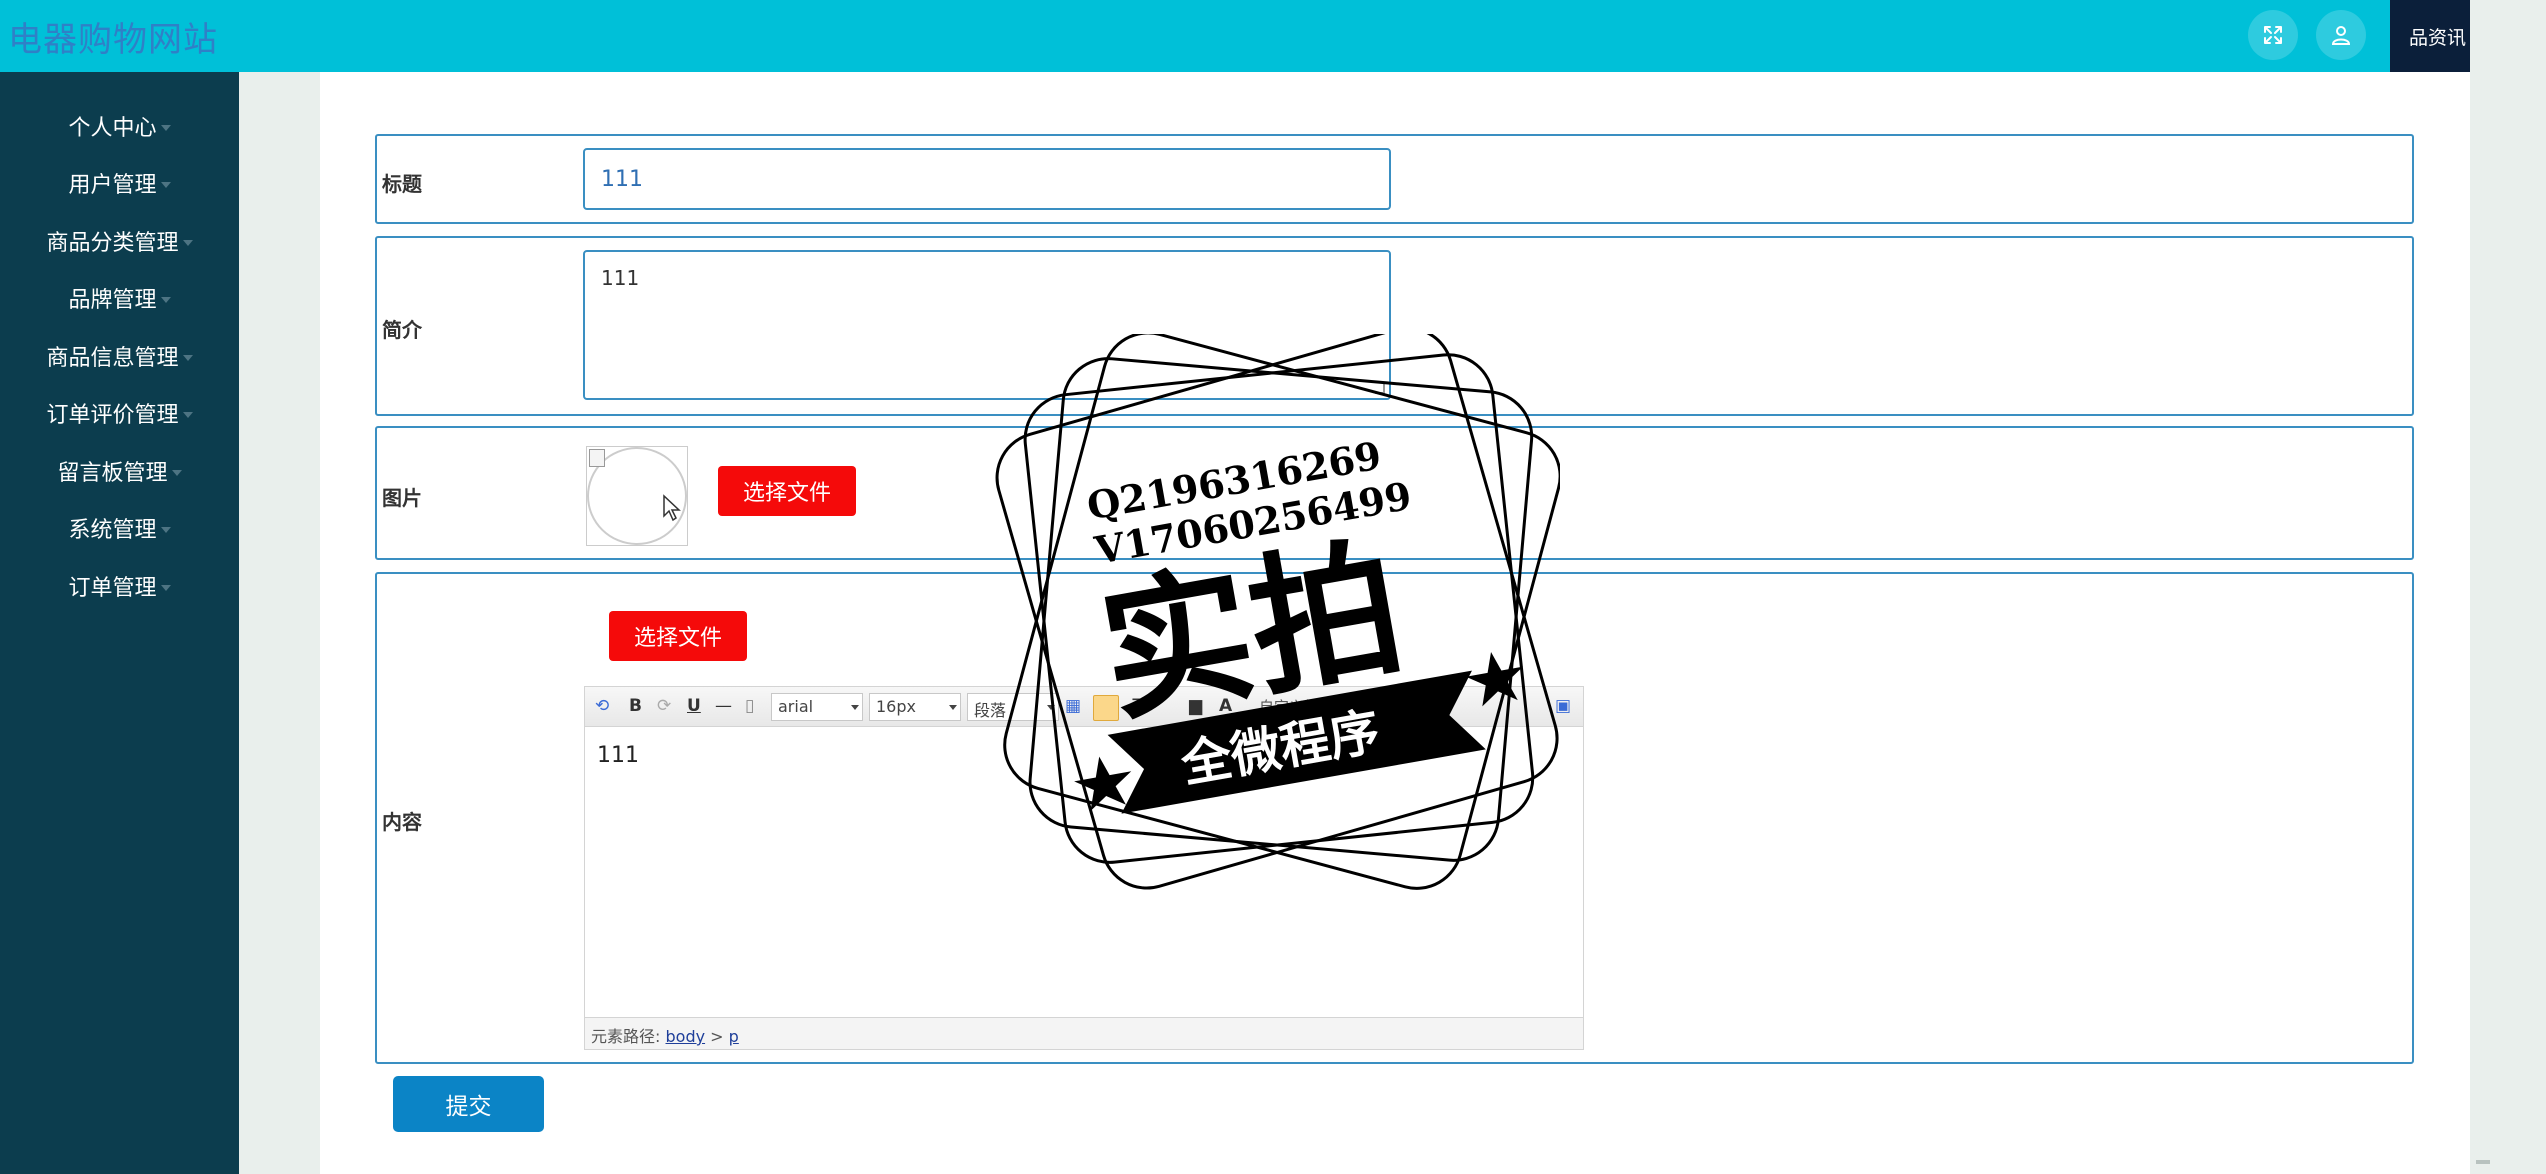 Image resolution: width=2546 pixels, height=1174 pixels. What do you see at coordinates (620, 278) in the screenshot?
I see `intro-text: 111` at bounding box center [620, 278].